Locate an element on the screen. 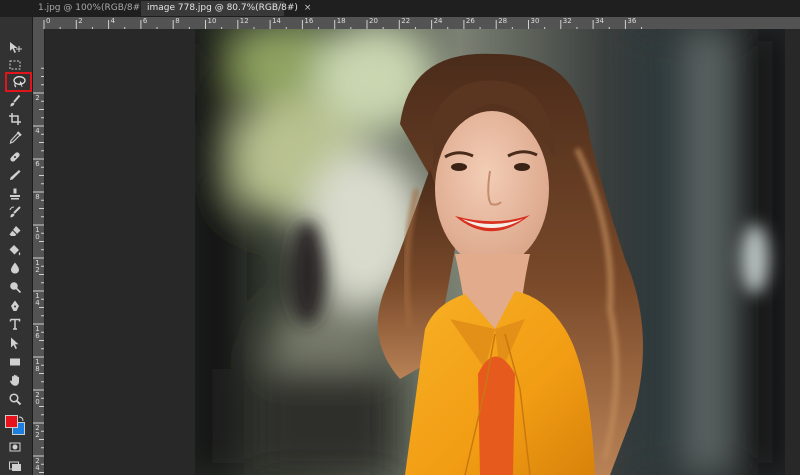 The image size is (800, 475). brush-tool is located at coordinates (15, 101).